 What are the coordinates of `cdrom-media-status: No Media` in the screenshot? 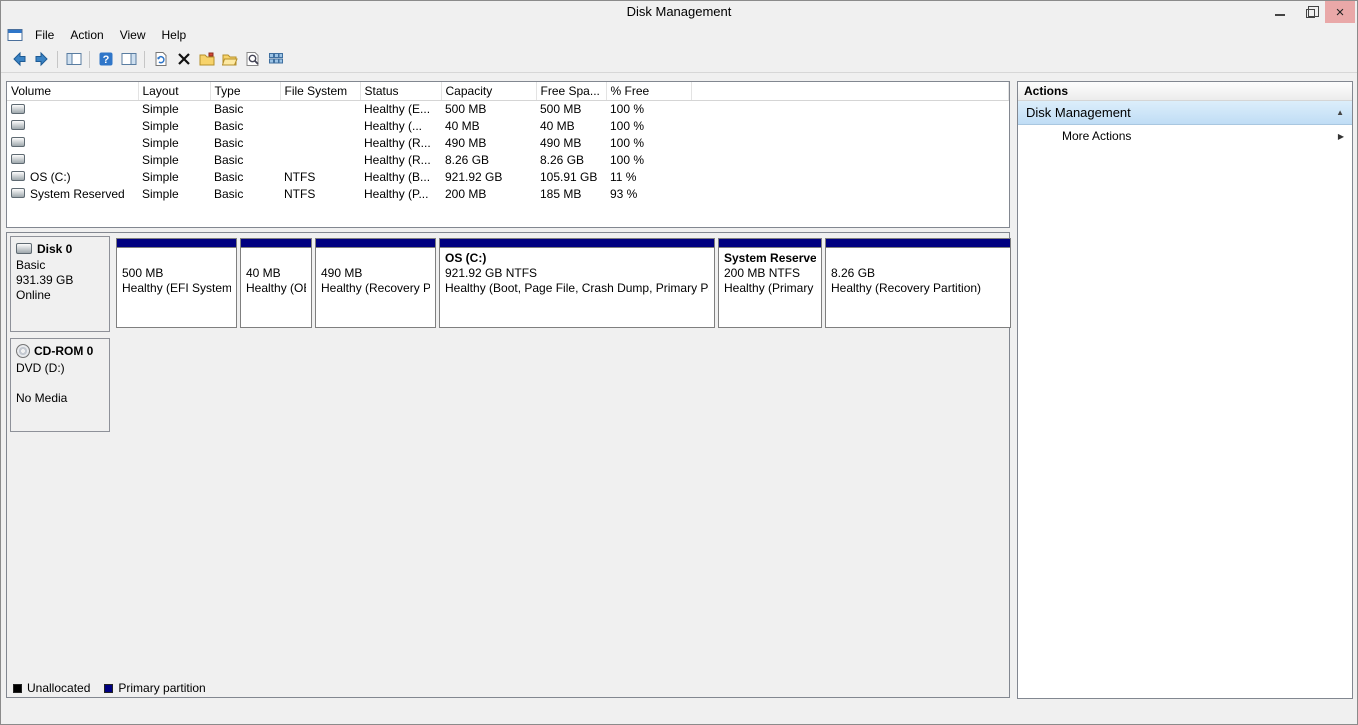 It's located at (42, 397).